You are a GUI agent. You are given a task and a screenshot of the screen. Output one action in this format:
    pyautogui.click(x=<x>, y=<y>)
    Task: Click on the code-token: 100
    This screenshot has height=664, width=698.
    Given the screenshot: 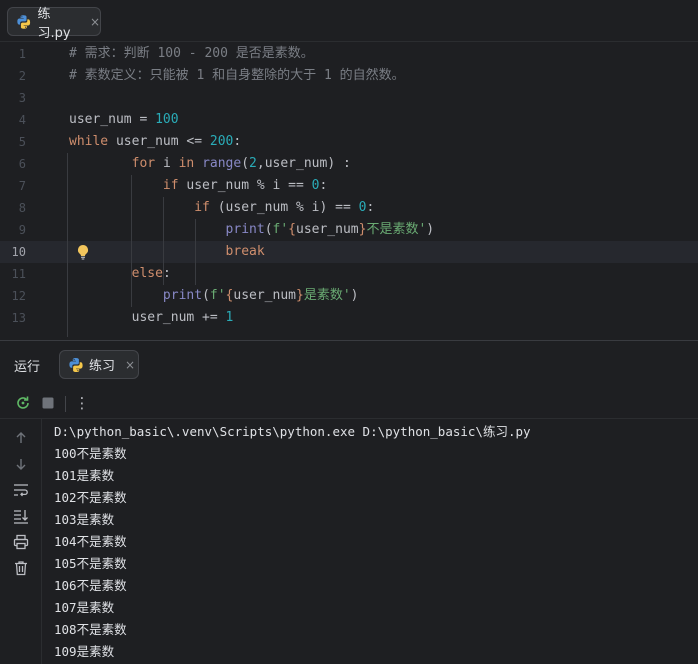 What is the action you would take?
    pyautogui.click(x=167, y=119)
    